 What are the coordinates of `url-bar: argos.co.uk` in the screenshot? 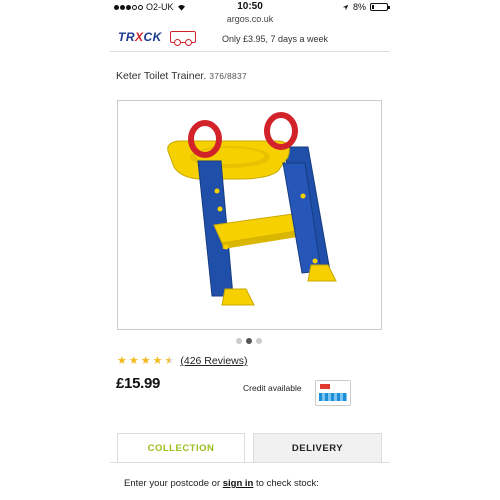 It's located at (250, 19).